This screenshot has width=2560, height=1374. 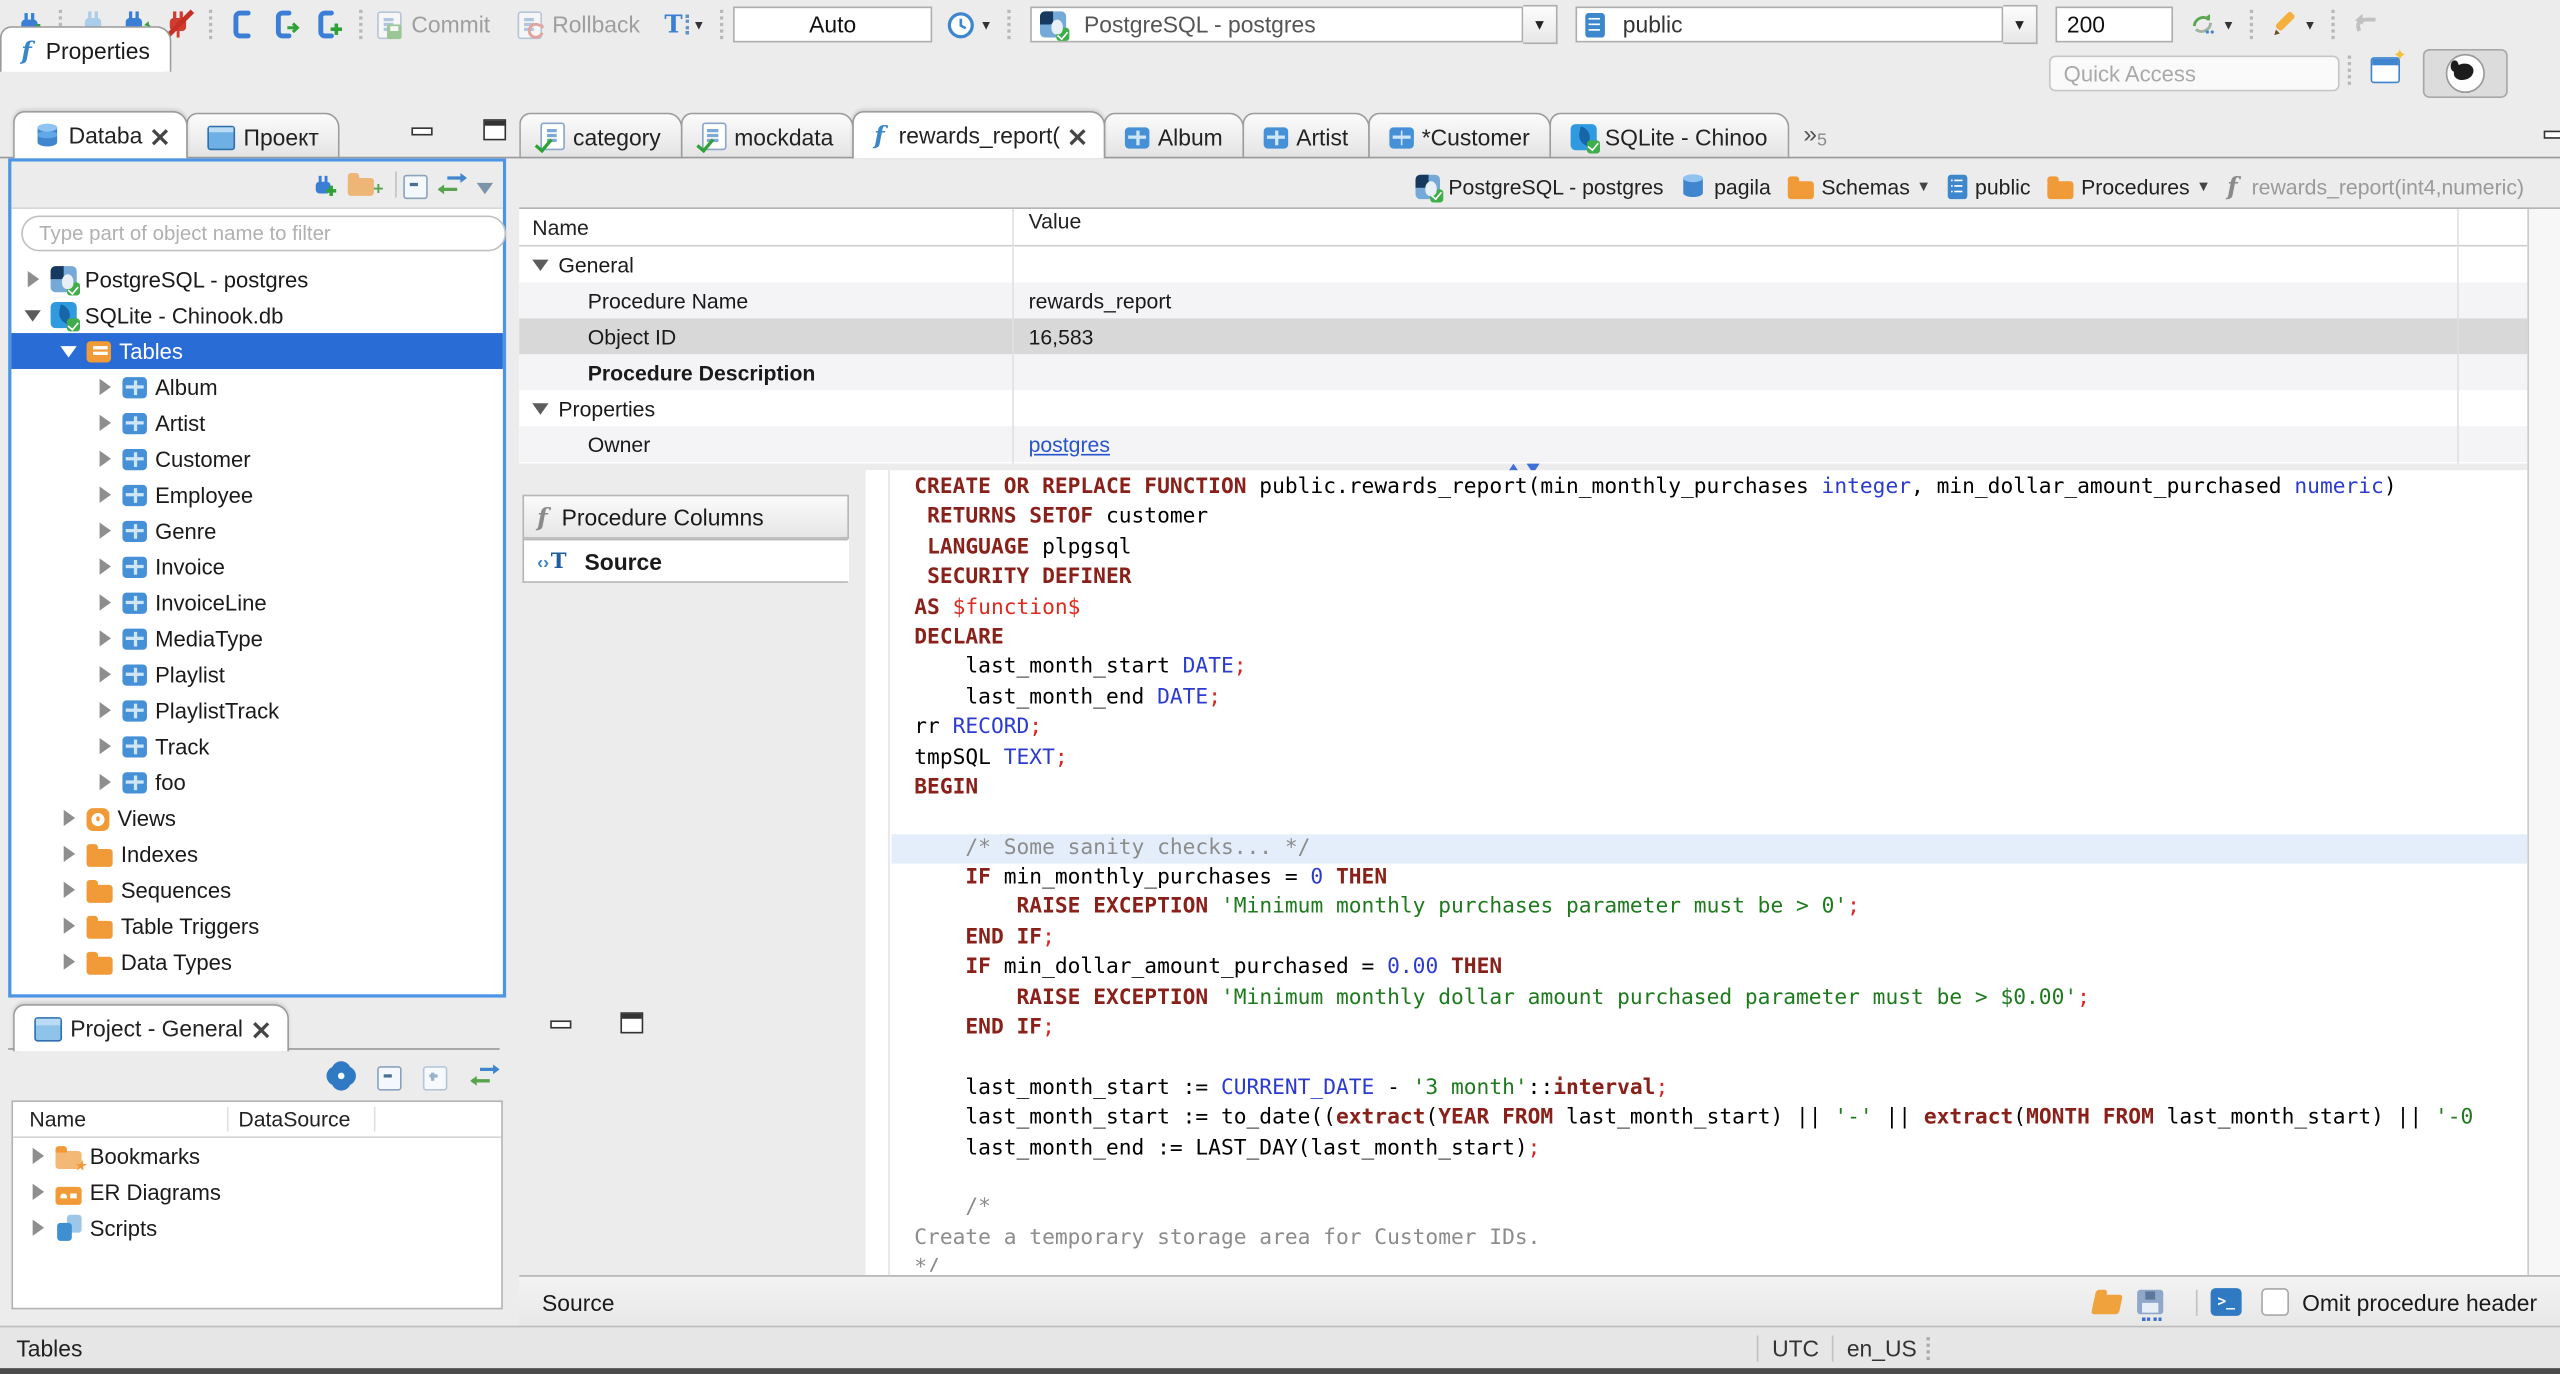 What do you see at coordinates (1523, 336) in the screenshot?
I see `property-row-object-id: Object ID 16,583` at bounding box center [1523, 336].